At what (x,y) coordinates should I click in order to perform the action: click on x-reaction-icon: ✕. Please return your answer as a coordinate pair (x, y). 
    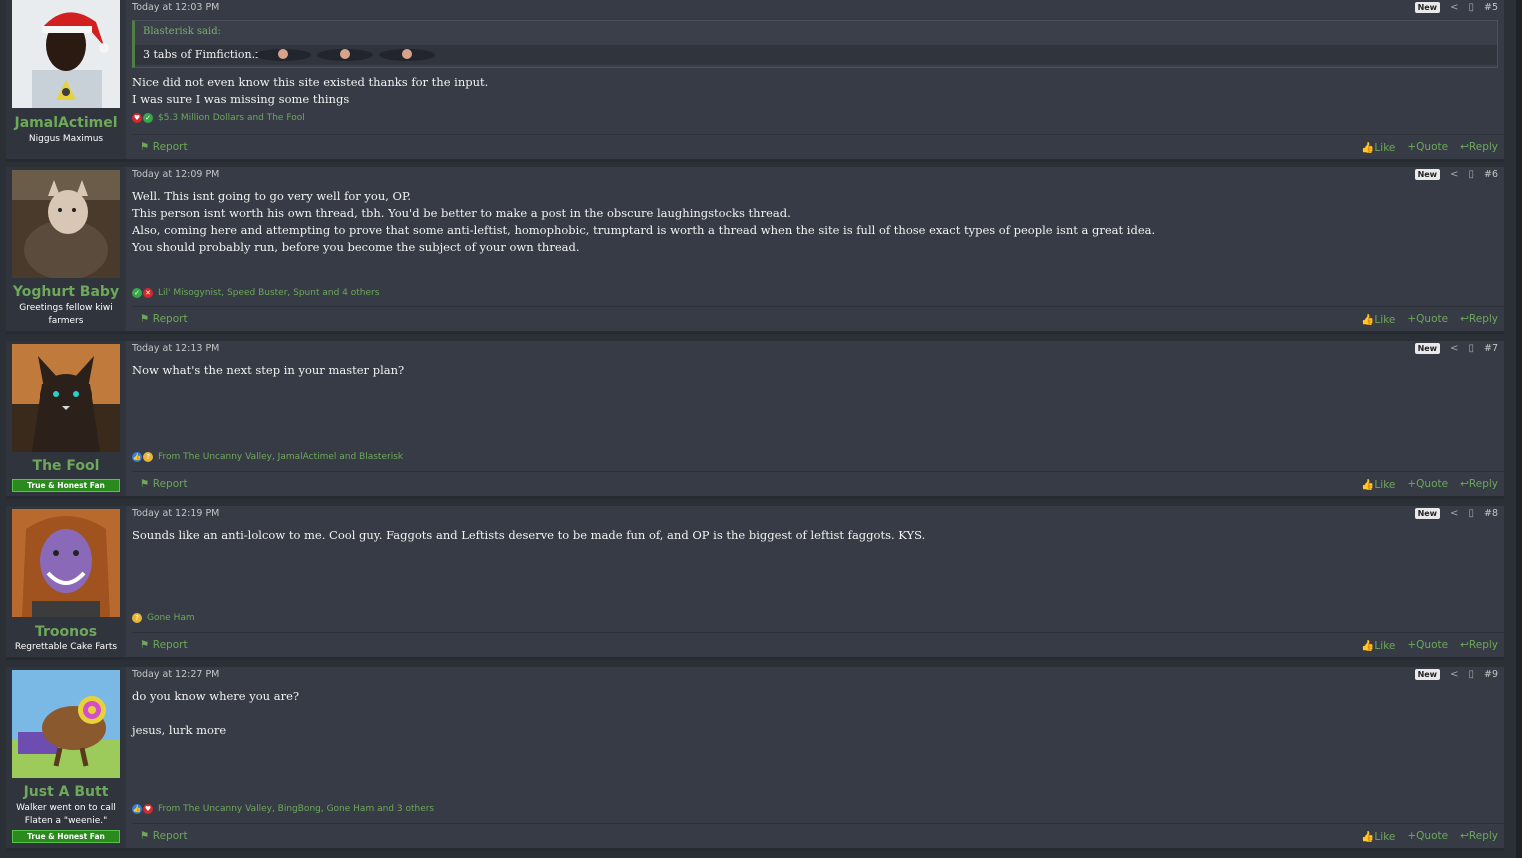
    Looking at the image, I should click on (148, 293).